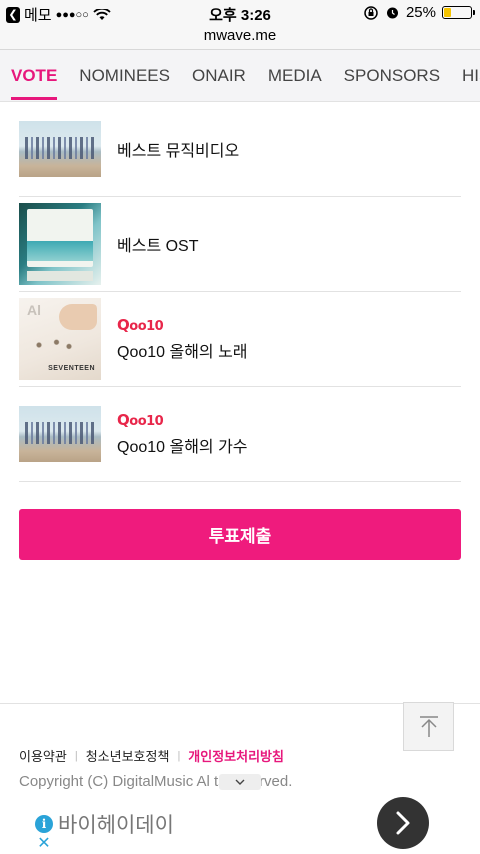  Describe the element at coordinates (182, 447) in the screenshot. I see `vote-item-label: Qoo10 올해의 가수` at that location.